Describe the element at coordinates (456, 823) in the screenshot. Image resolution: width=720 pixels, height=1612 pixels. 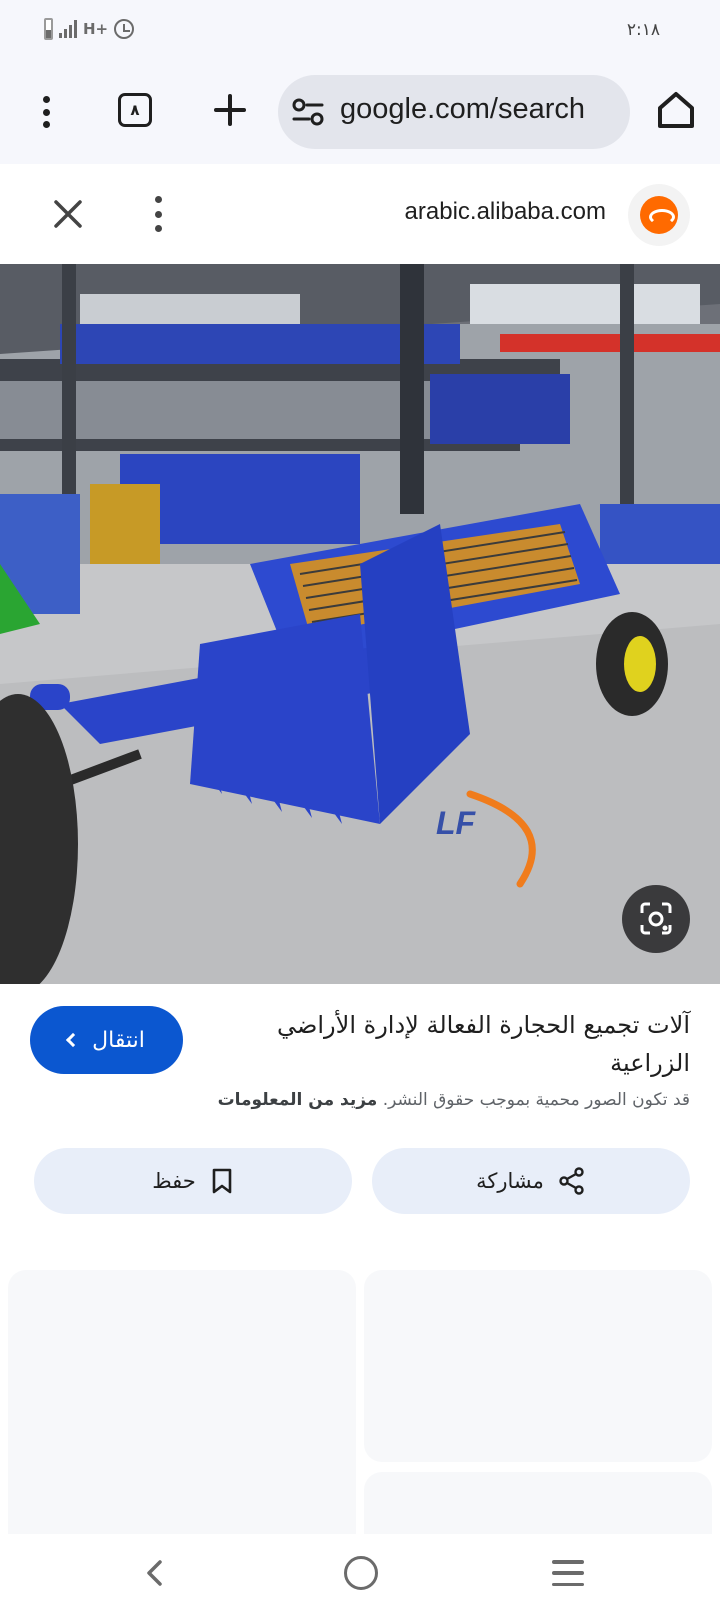
I see `watermark: LF` at that location.